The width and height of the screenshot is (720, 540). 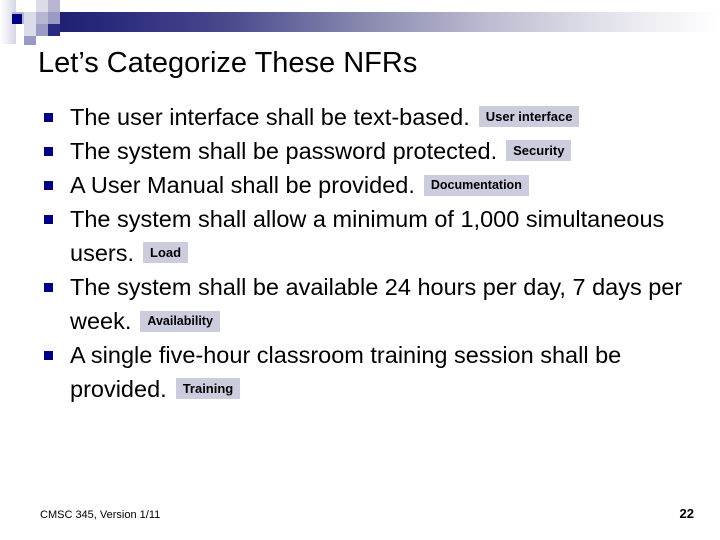 What do you see at coordinates (208, 388) in the screenshot?
I see `category-tag: Training` at bounding box center [208, 388].